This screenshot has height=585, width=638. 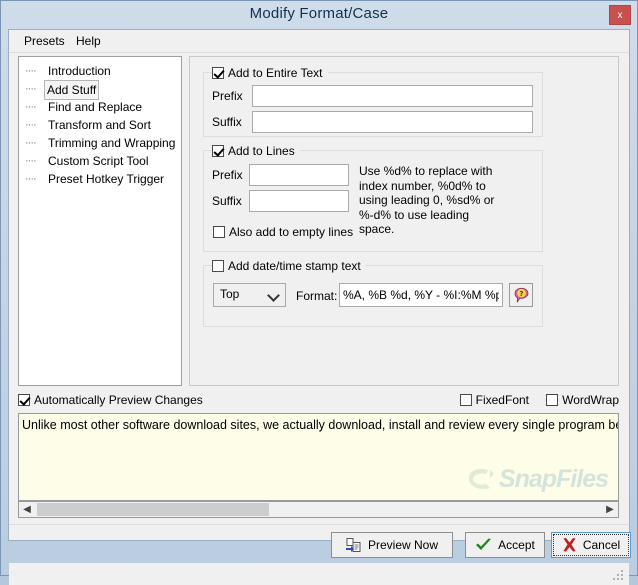 I want to click on sidebar-item-find-and-replace: ···· Find and Replace, so click(x=100, y=107).